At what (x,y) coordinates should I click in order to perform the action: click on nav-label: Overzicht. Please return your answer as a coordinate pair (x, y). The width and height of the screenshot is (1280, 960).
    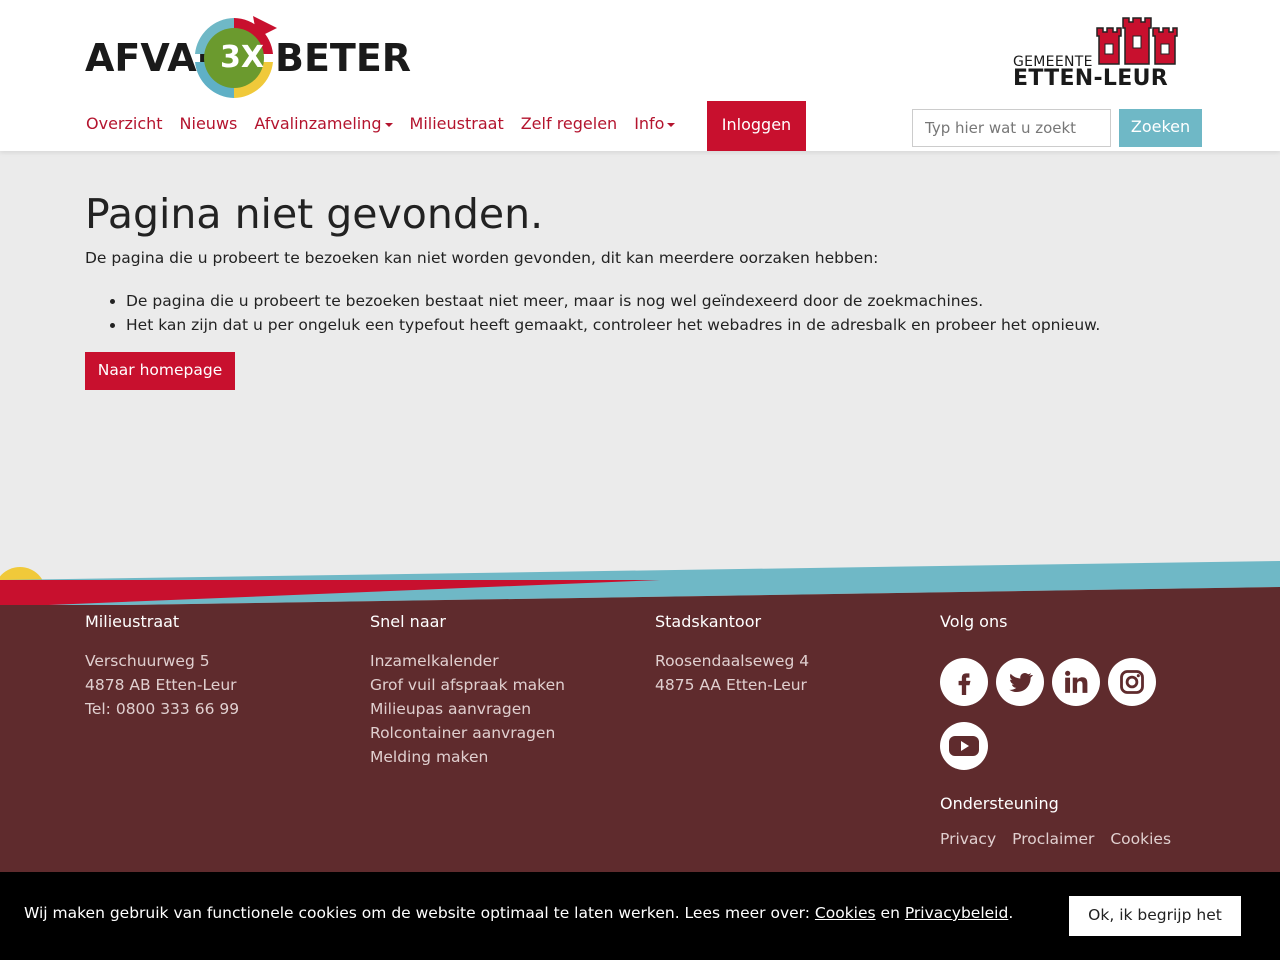
    Looking at the image, I should click on (124, 123).